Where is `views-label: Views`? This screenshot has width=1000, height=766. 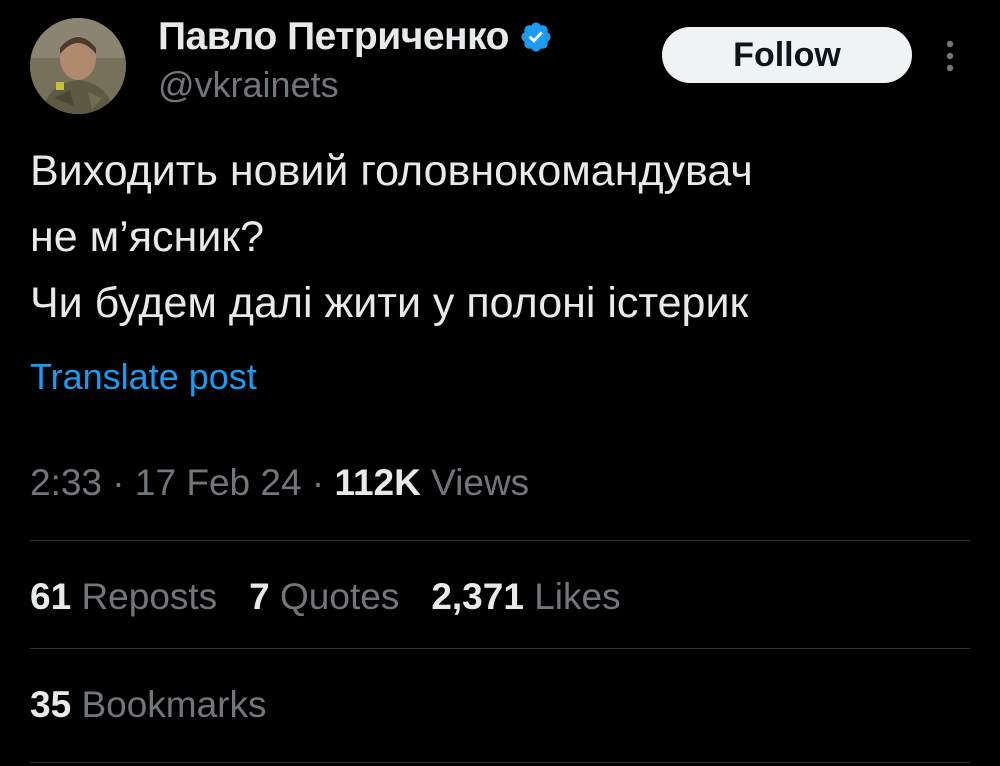 views-label: Views is located at coordinates (480, 482).